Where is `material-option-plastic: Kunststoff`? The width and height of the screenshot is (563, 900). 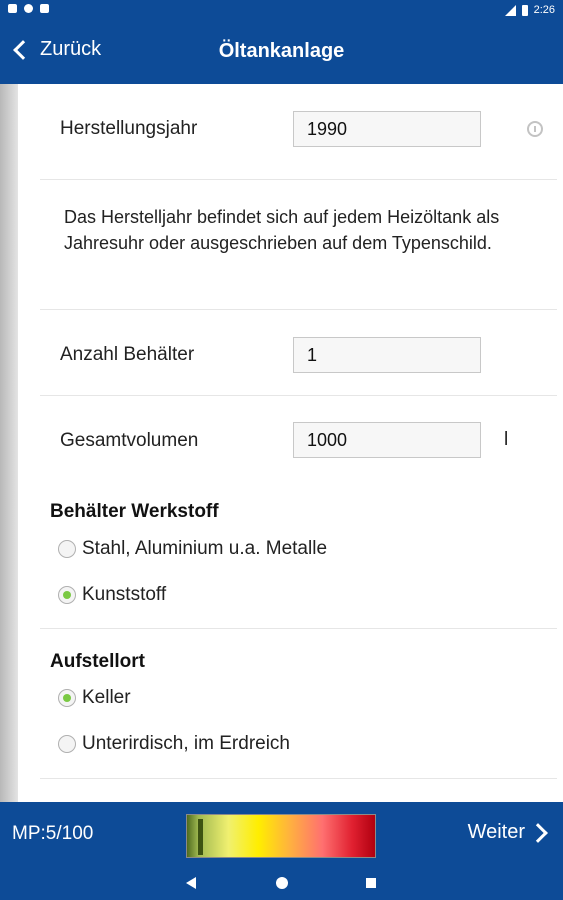
material-option-plastic: Kunststoff is located at coordinates (112, 595).